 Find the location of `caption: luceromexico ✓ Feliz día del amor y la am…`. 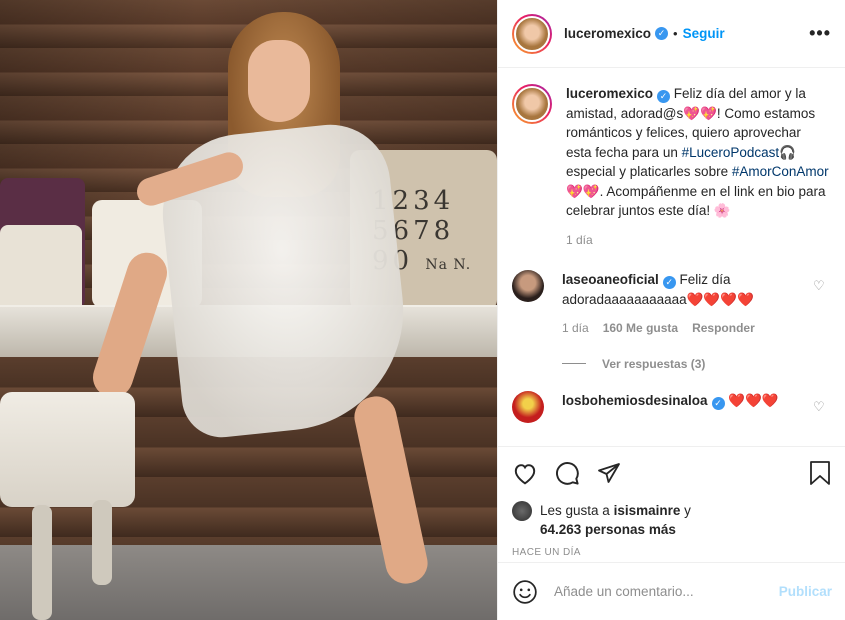

caption: luceromexico ✓ Feliz día del amor y la am… is located at coordinates (670, 167).